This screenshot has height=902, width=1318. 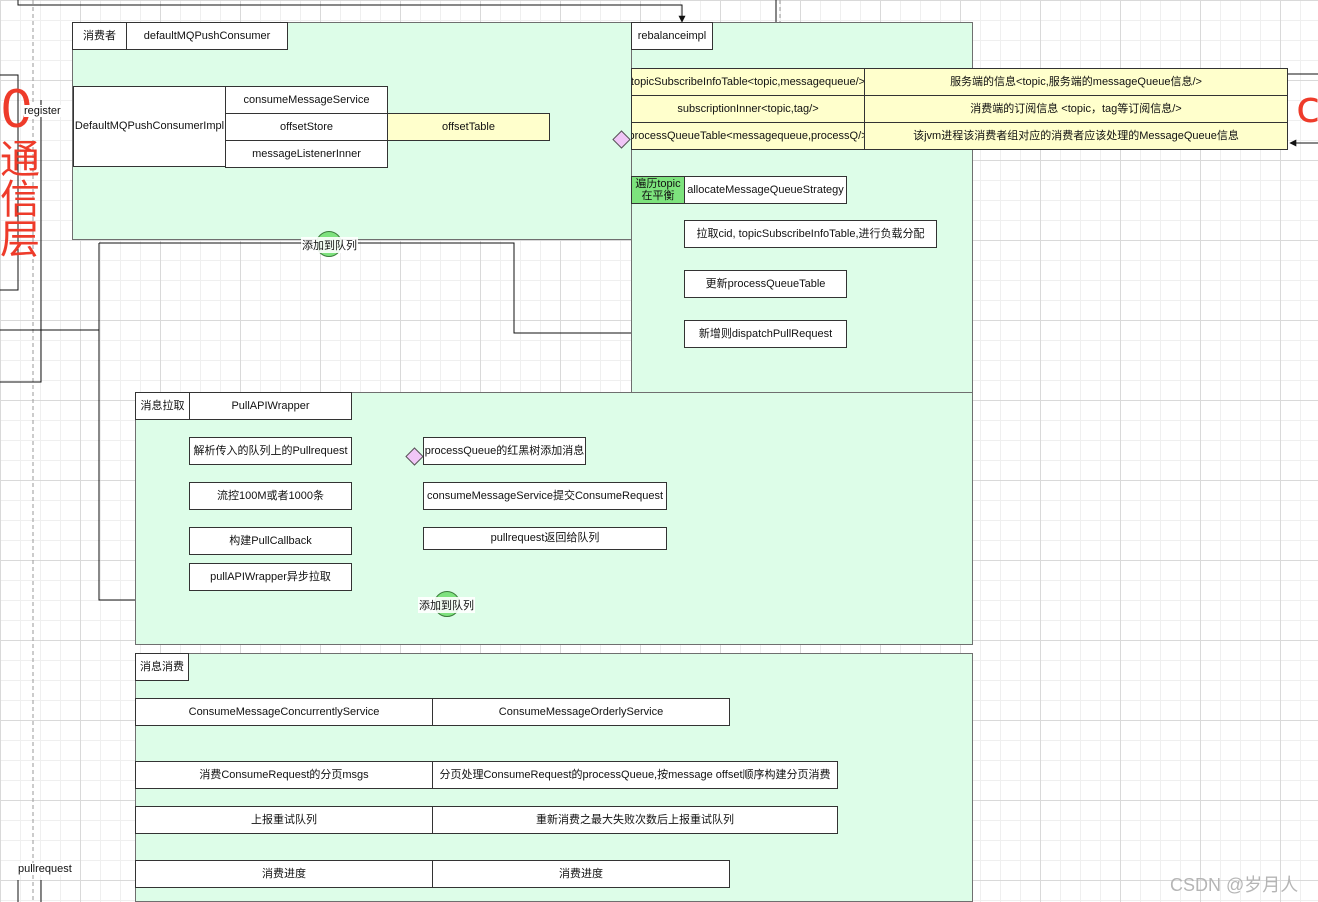 I want to click on rebalance-title: rebalanceimpl, so click(x=672, y=36).